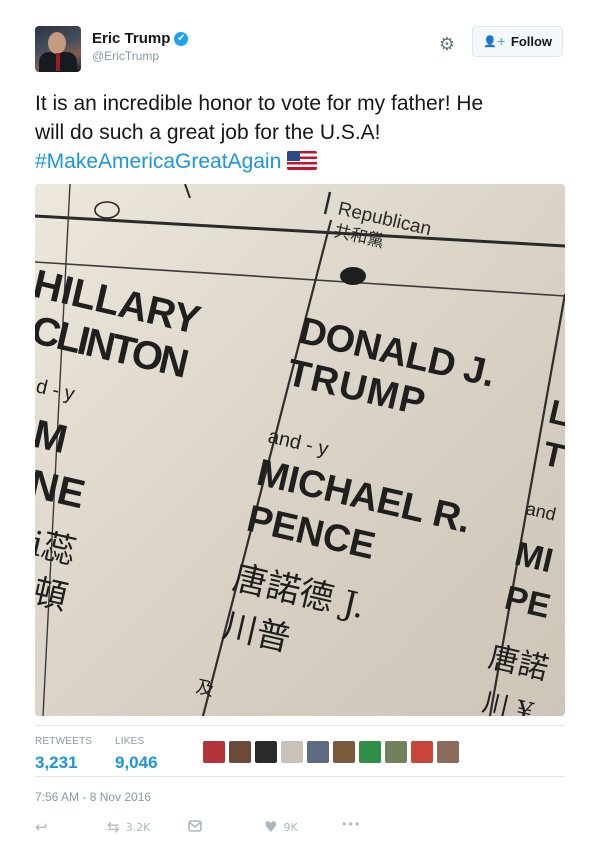  Describe the element at coordinates (290, 827) in the screenshot. I see `like-count: 9K` at that location.